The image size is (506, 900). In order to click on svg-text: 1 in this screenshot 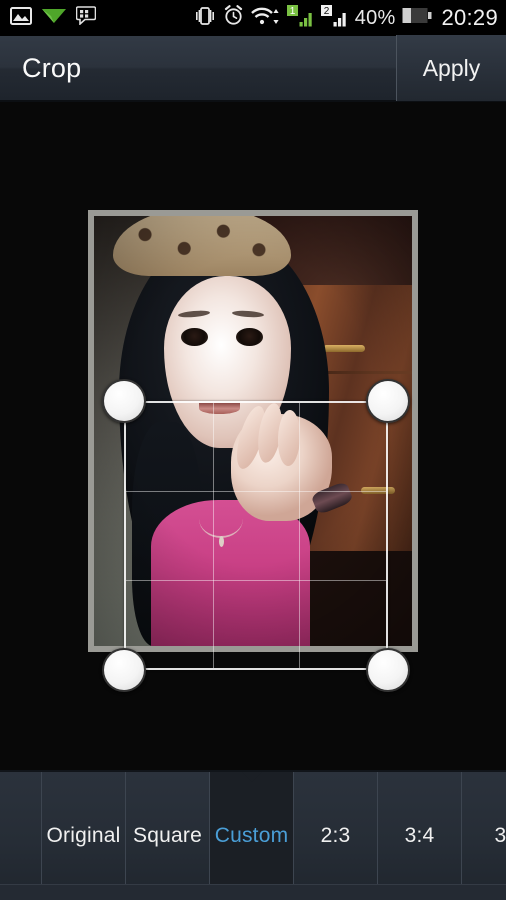, I will do `click(293, 11)`.